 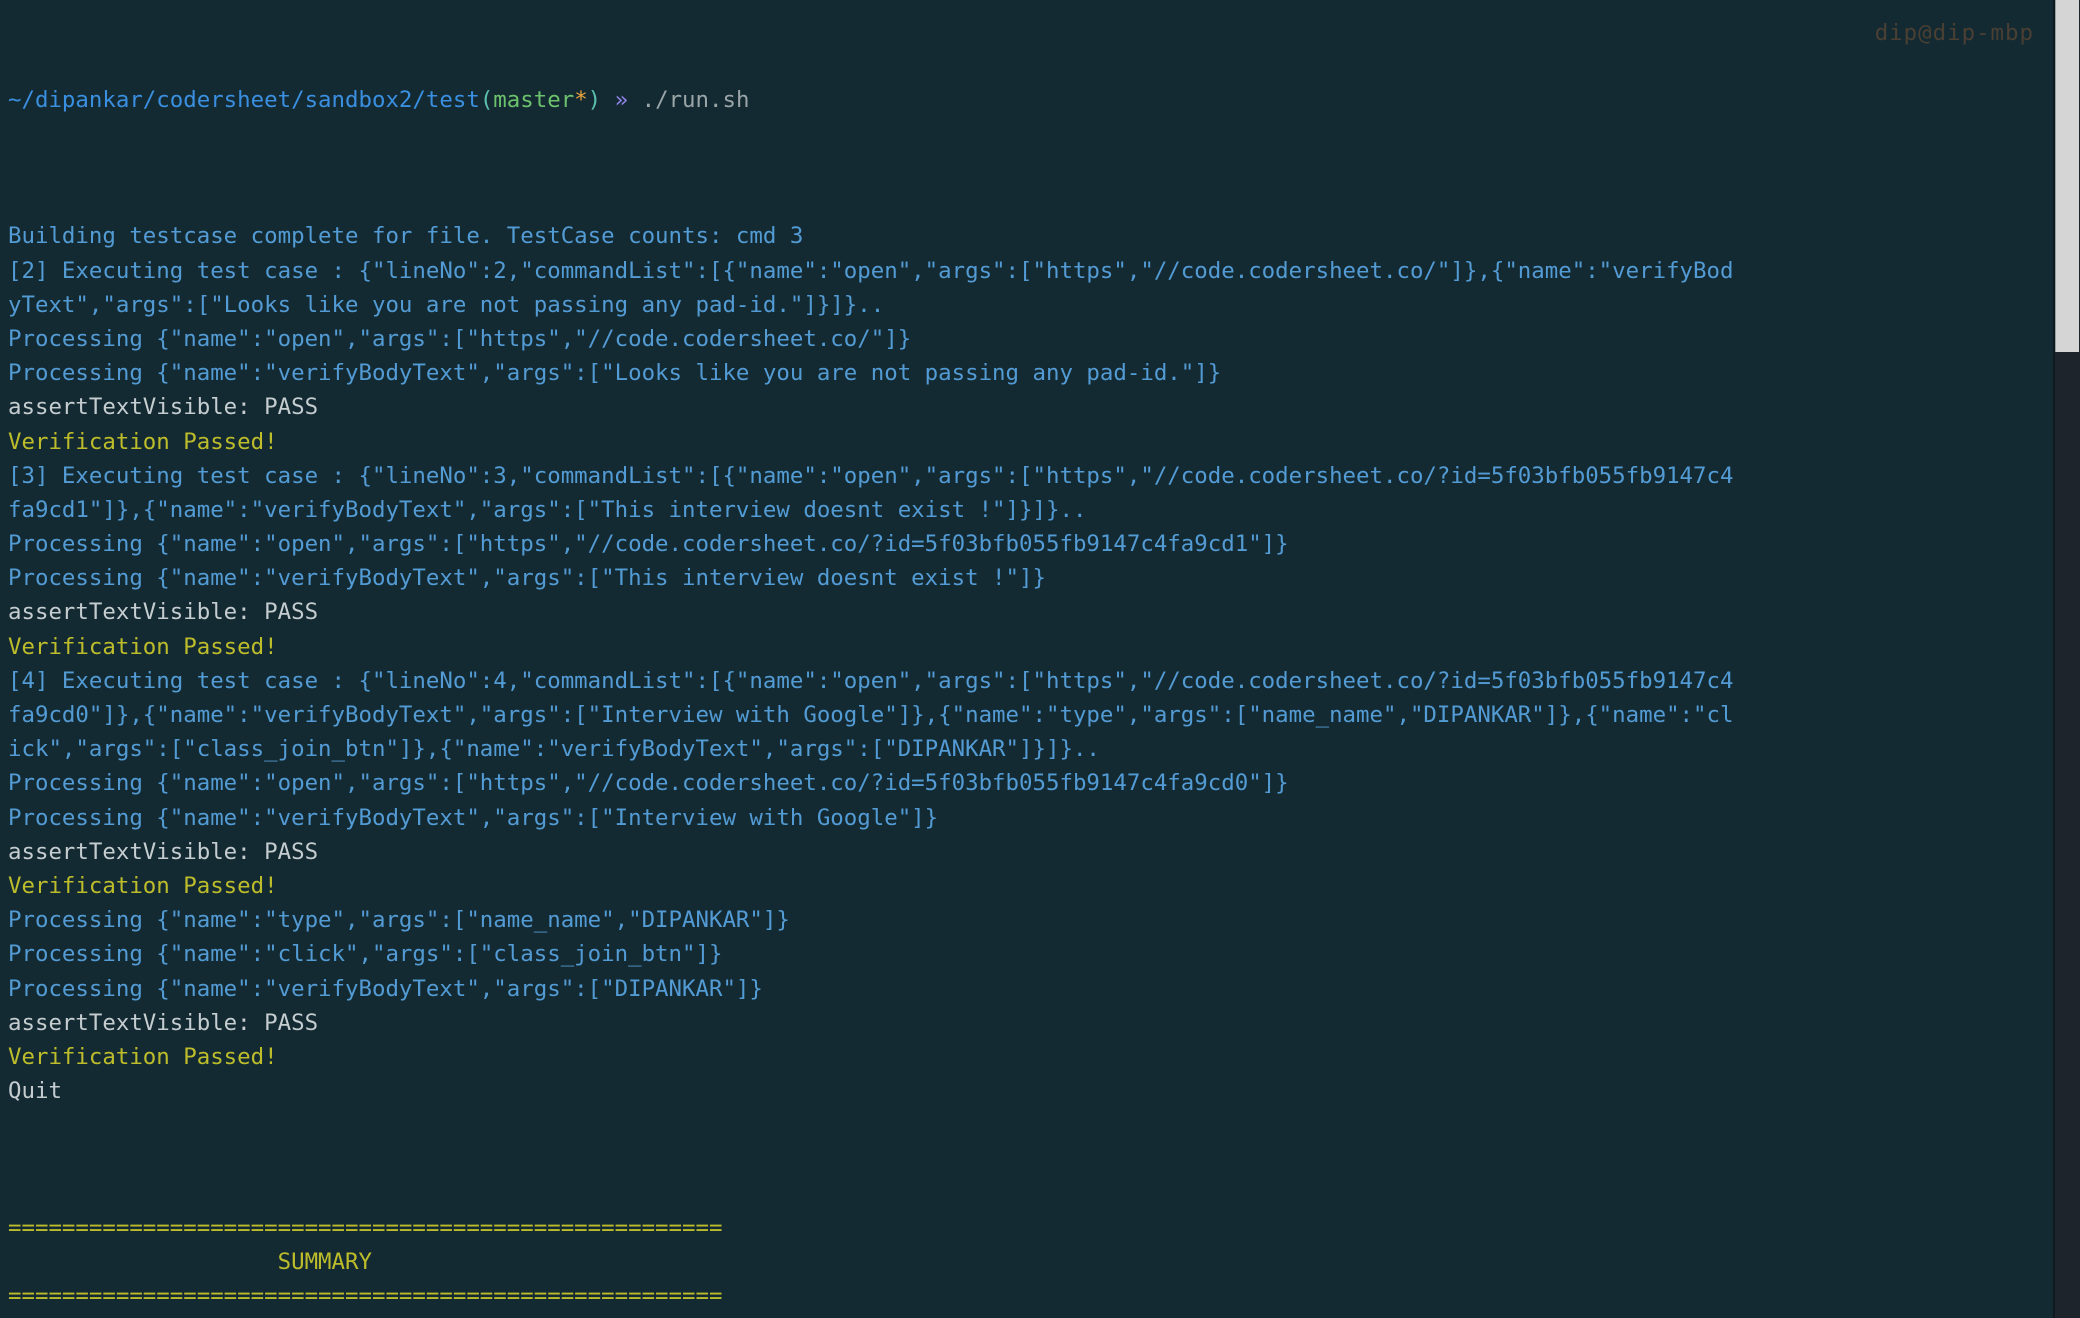 What do you see at coordinates (2067, 176) in the screenshot?
I see `scrollbar-thumb` at bounding box center [2067, 176].